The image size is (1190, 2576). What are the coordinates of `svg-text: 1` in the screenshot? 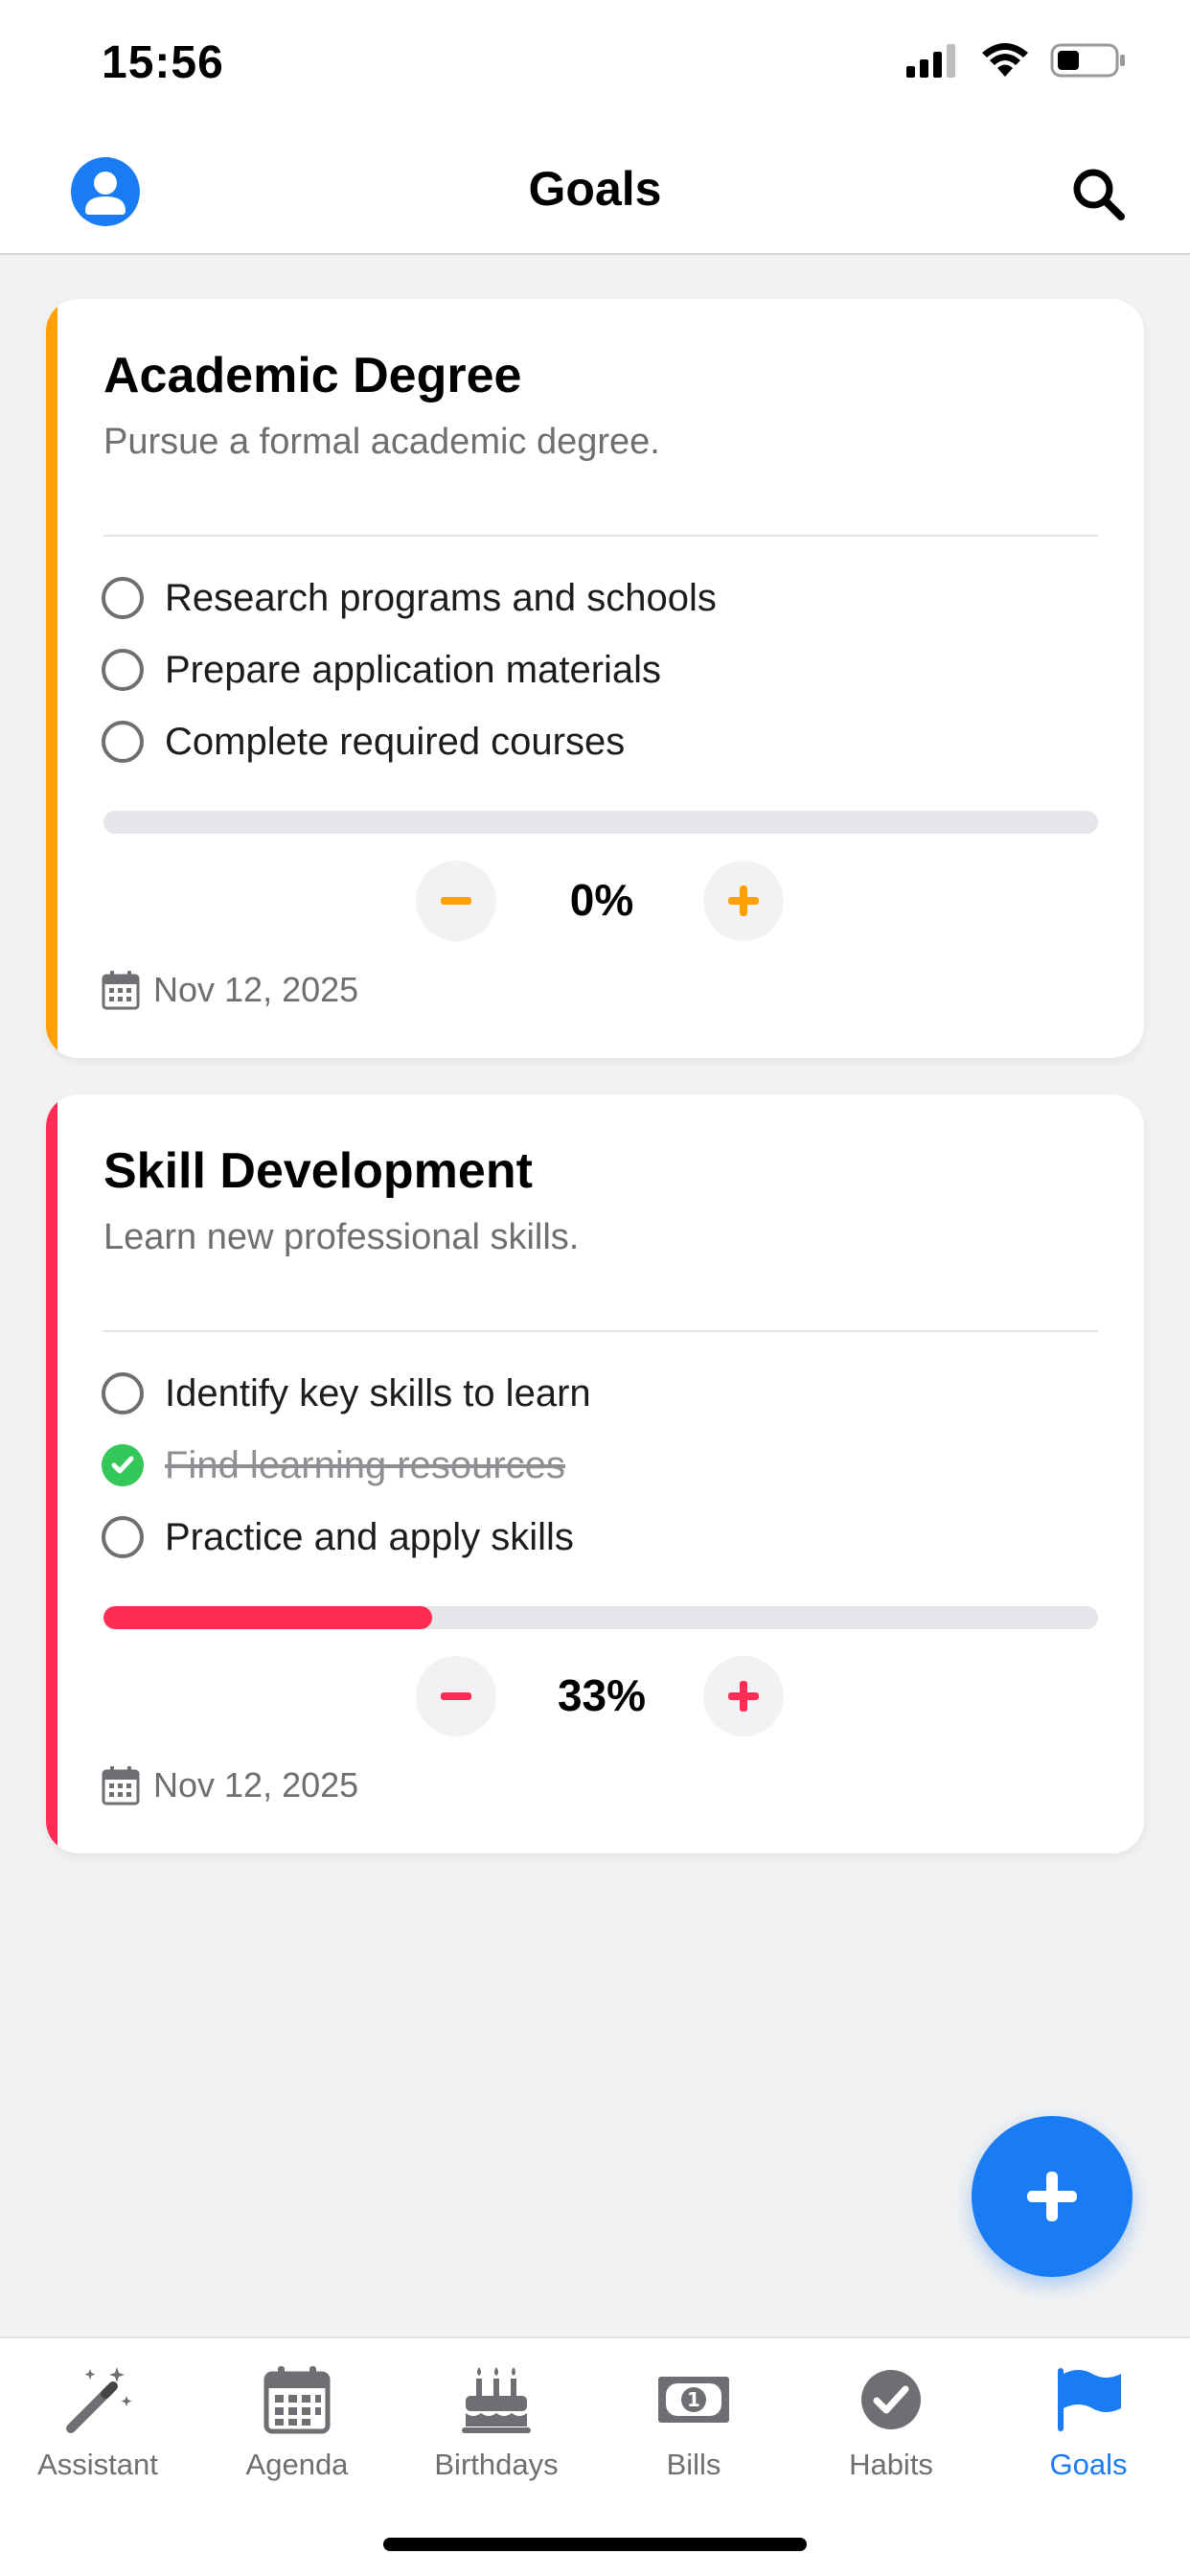 It's located at (694, 2399).